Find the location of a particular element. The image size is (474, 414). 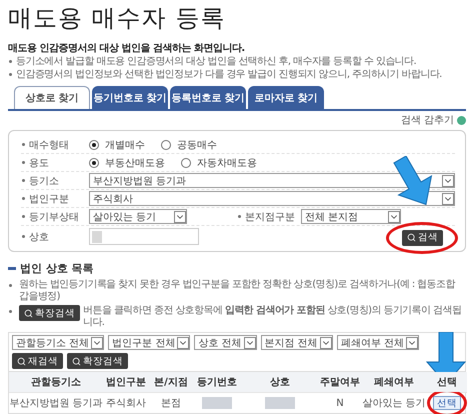

field-label: 법인구분 is located at coordinates (49, 199).